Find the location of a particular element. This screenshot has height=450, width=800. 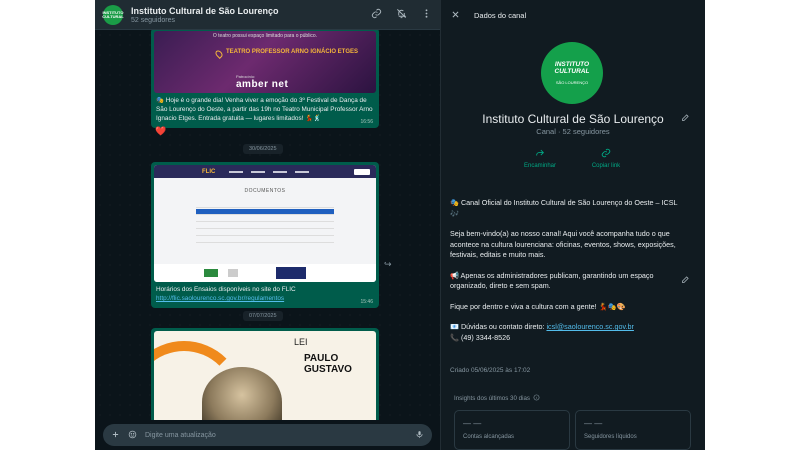

channel-name: Instituto Cultural de São Lourenço is located at coordinates (573, 119).